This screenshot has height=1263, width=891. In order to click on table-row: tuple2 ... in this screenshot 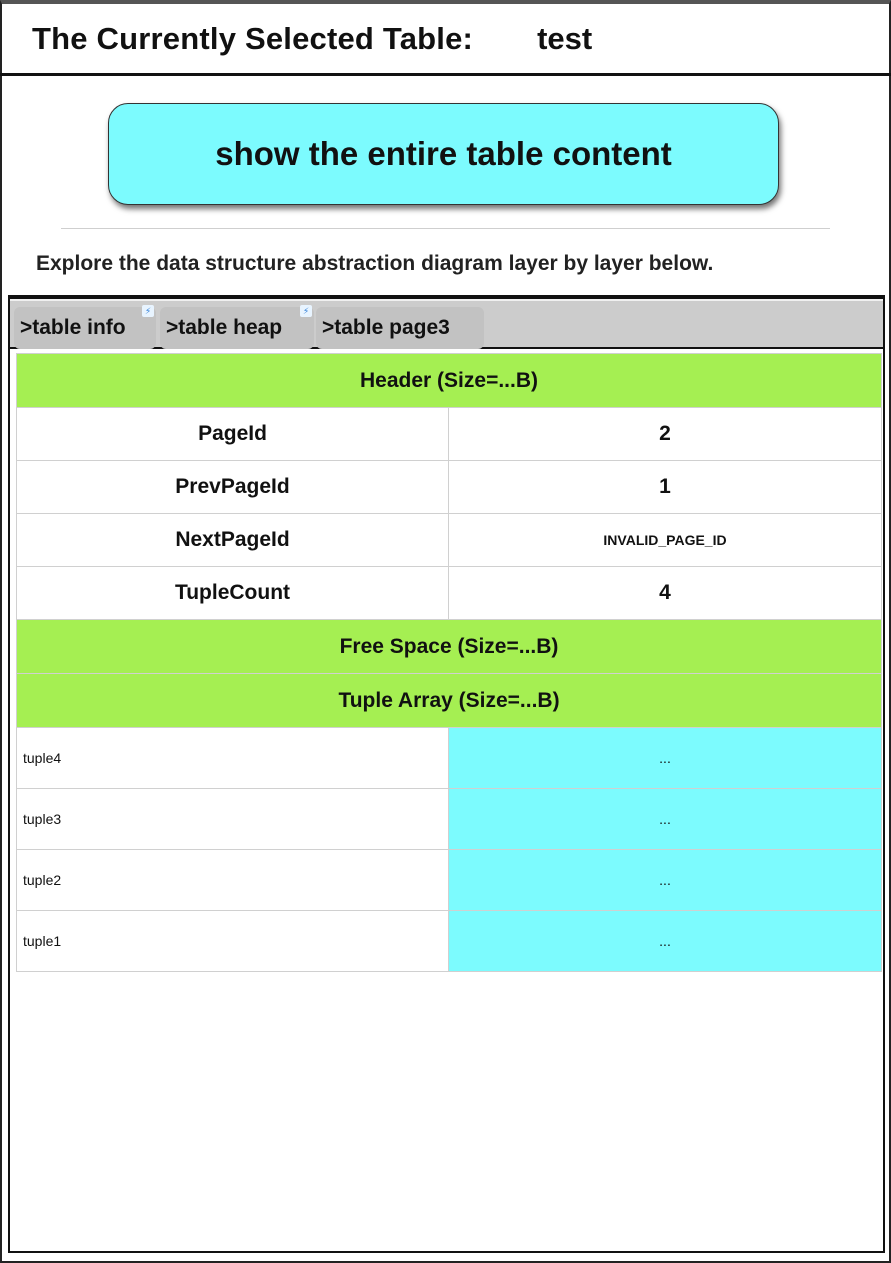, I will do `click(449, 880)`.